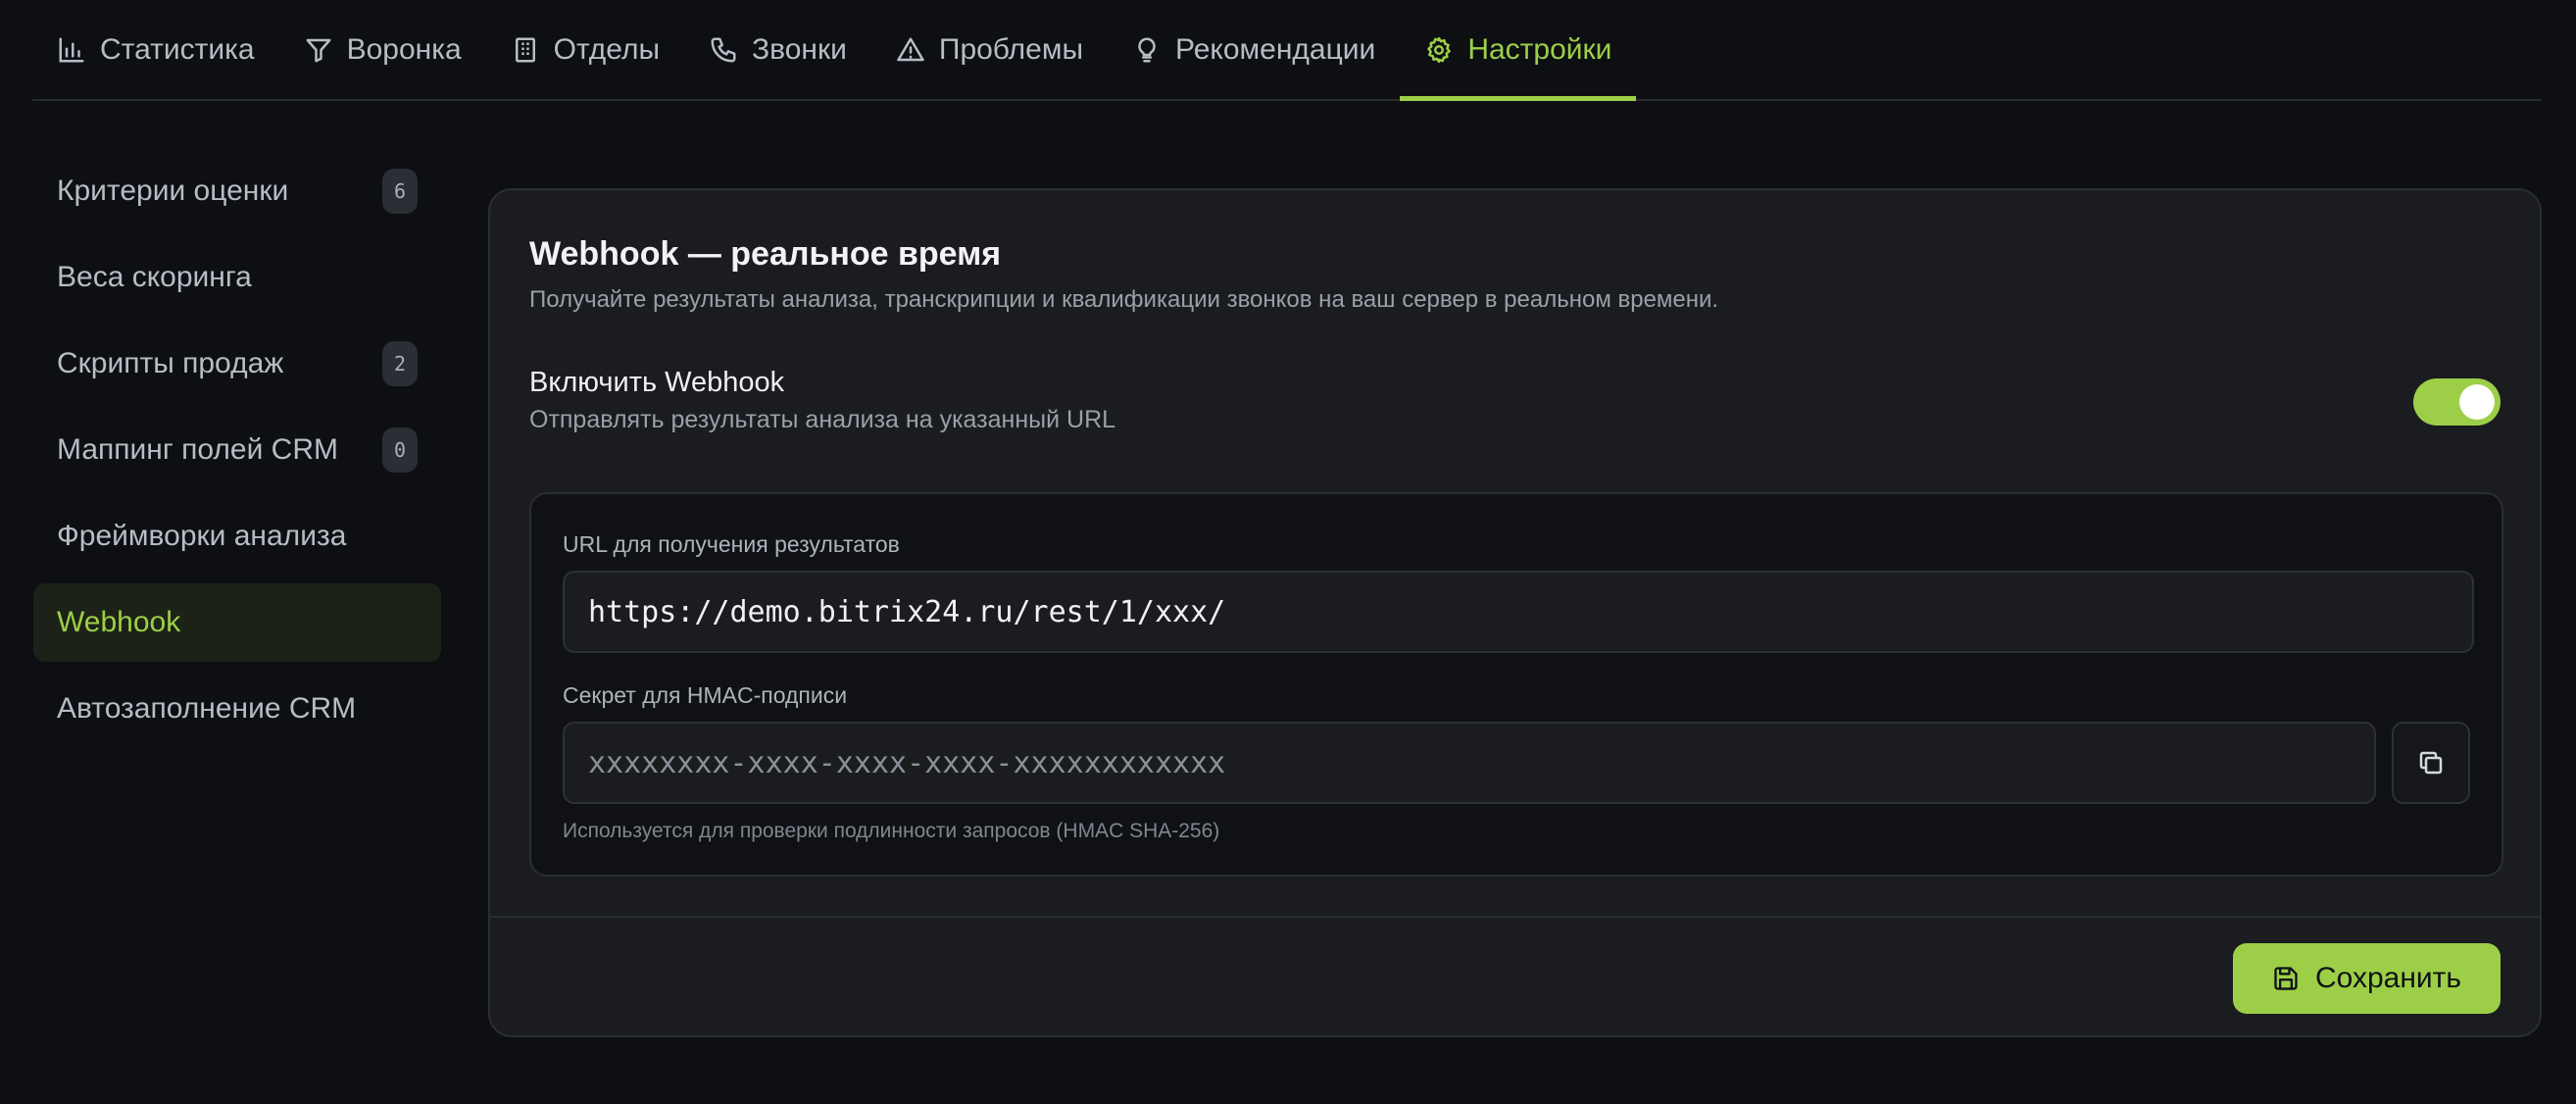  I want to click on sidebar-item-criteria: Критерии оценки 6, so click(237, 191).